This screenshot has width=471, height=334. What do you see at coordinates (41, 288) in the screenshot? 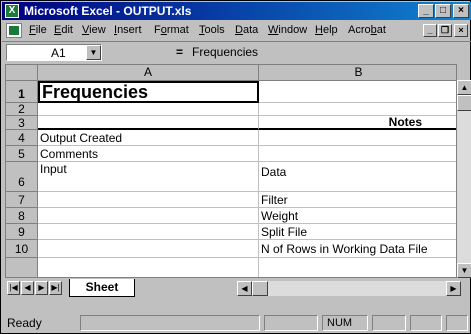
I see `next-sheet-icon: ▶` at bounding box center [41, 288].